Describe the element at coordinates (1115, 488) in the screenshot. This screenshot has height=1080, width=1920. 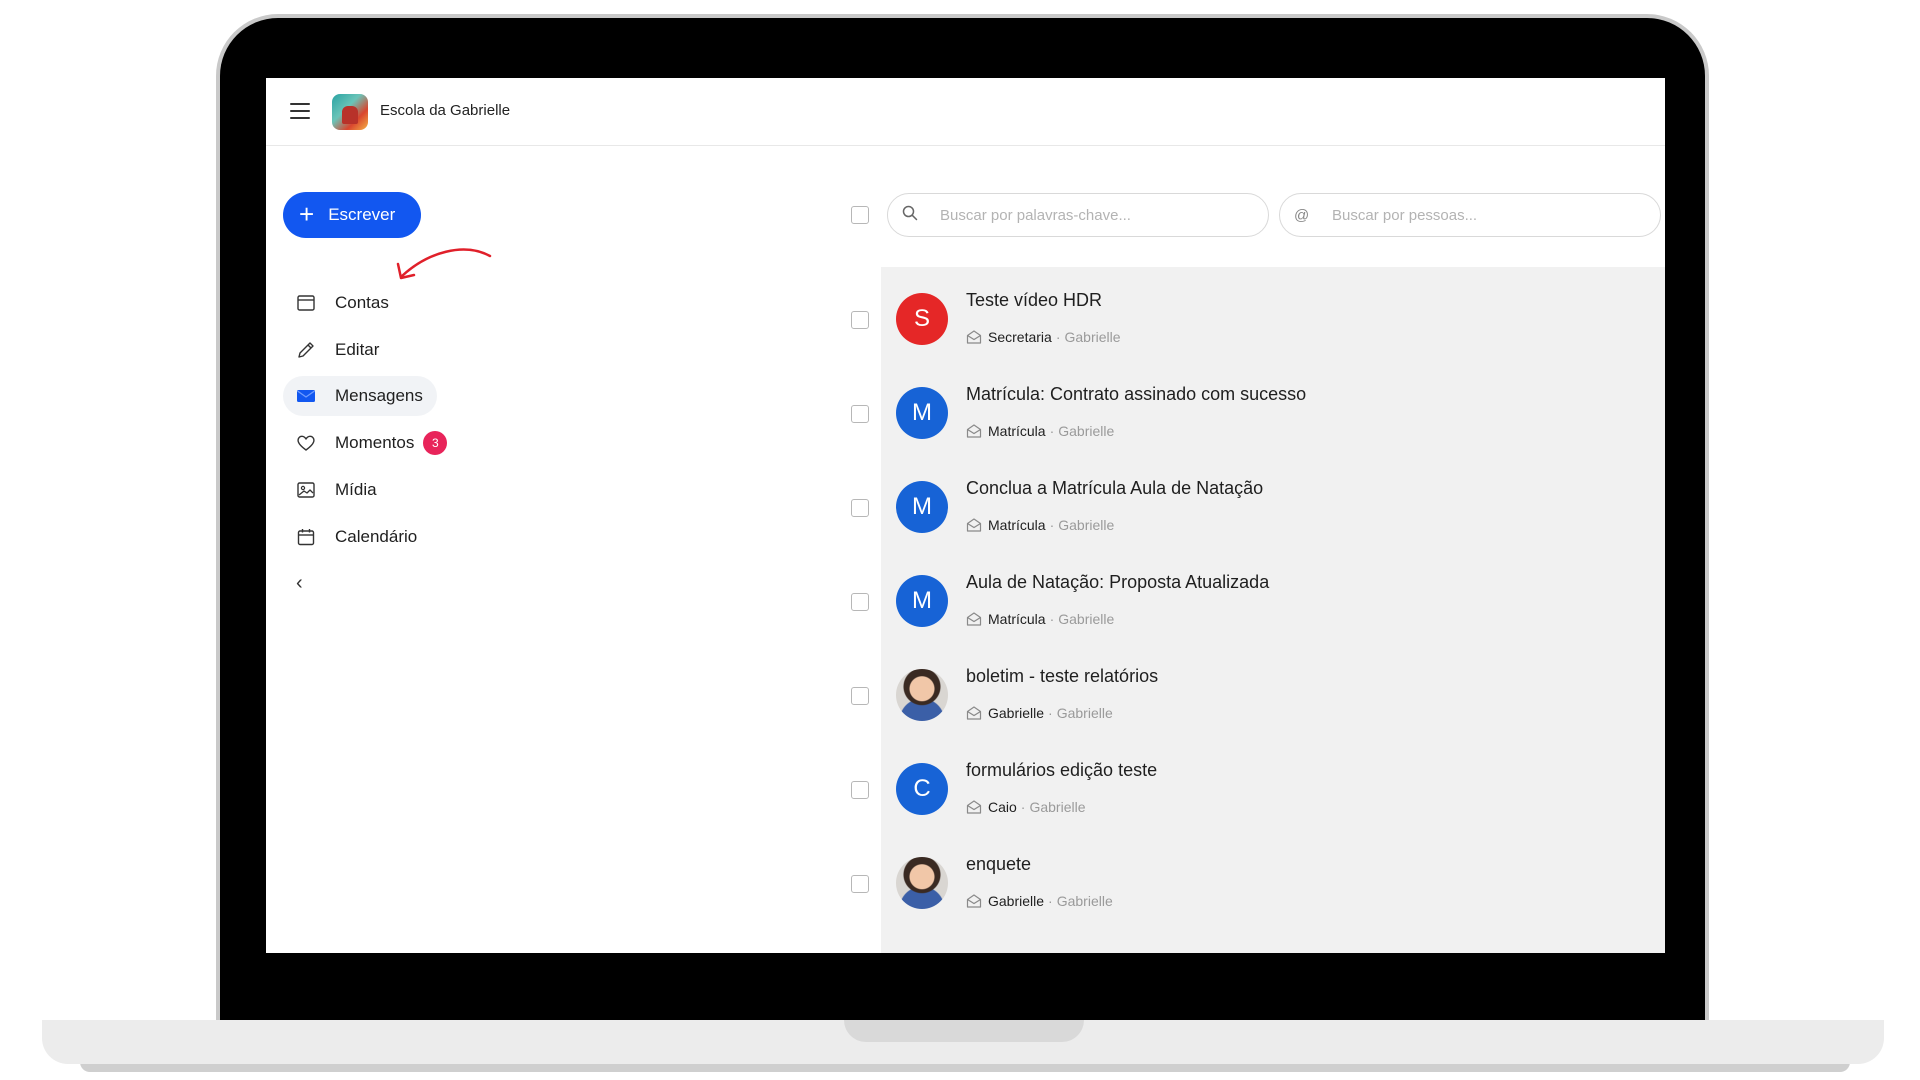
I see `message-subject: Conclua a Matrícula Aula de Natação` at that location.